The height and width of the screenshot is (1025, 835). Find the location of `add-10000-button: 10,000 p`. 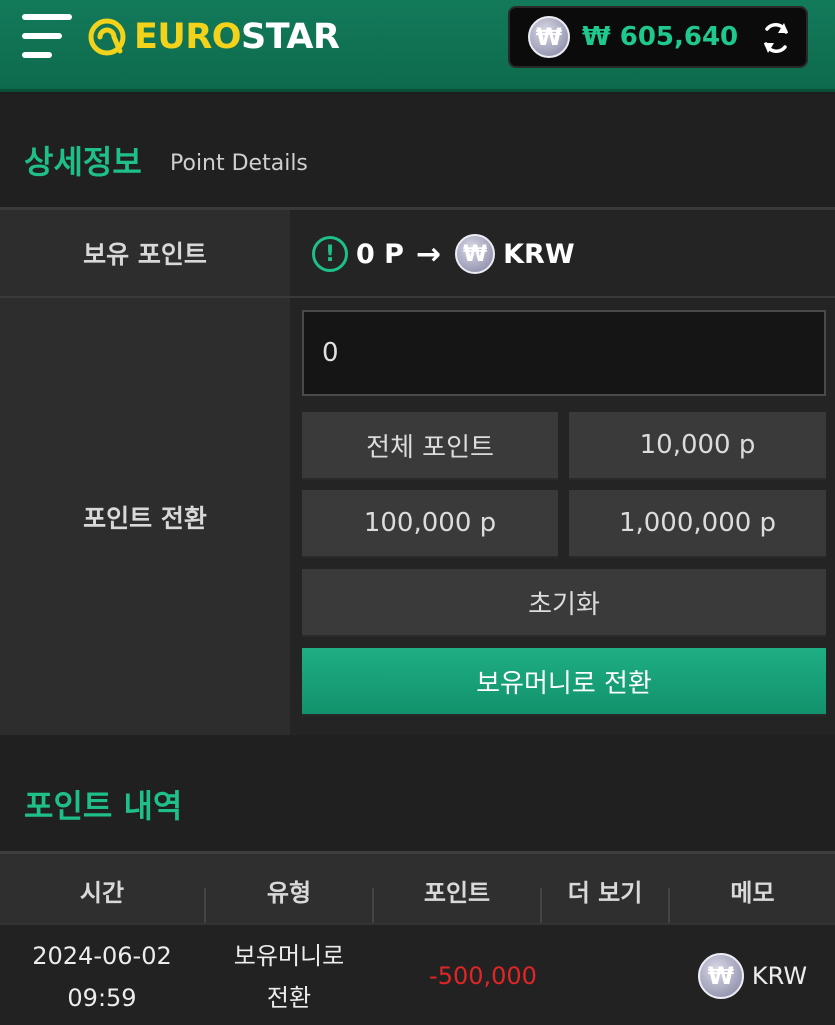

add-10000-button: 10,000 p is located at coordinates (697, 446).